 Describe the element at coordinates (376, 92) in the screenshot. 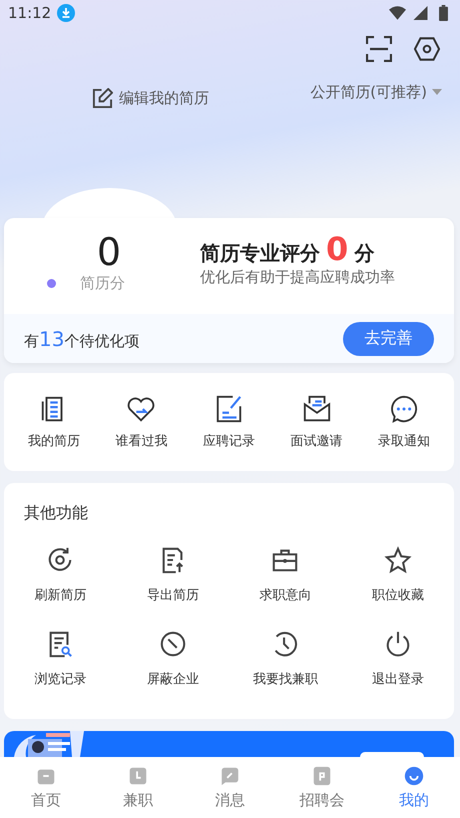

I see `visibility-dropdown: 公开简历(可推荐)` at that location.